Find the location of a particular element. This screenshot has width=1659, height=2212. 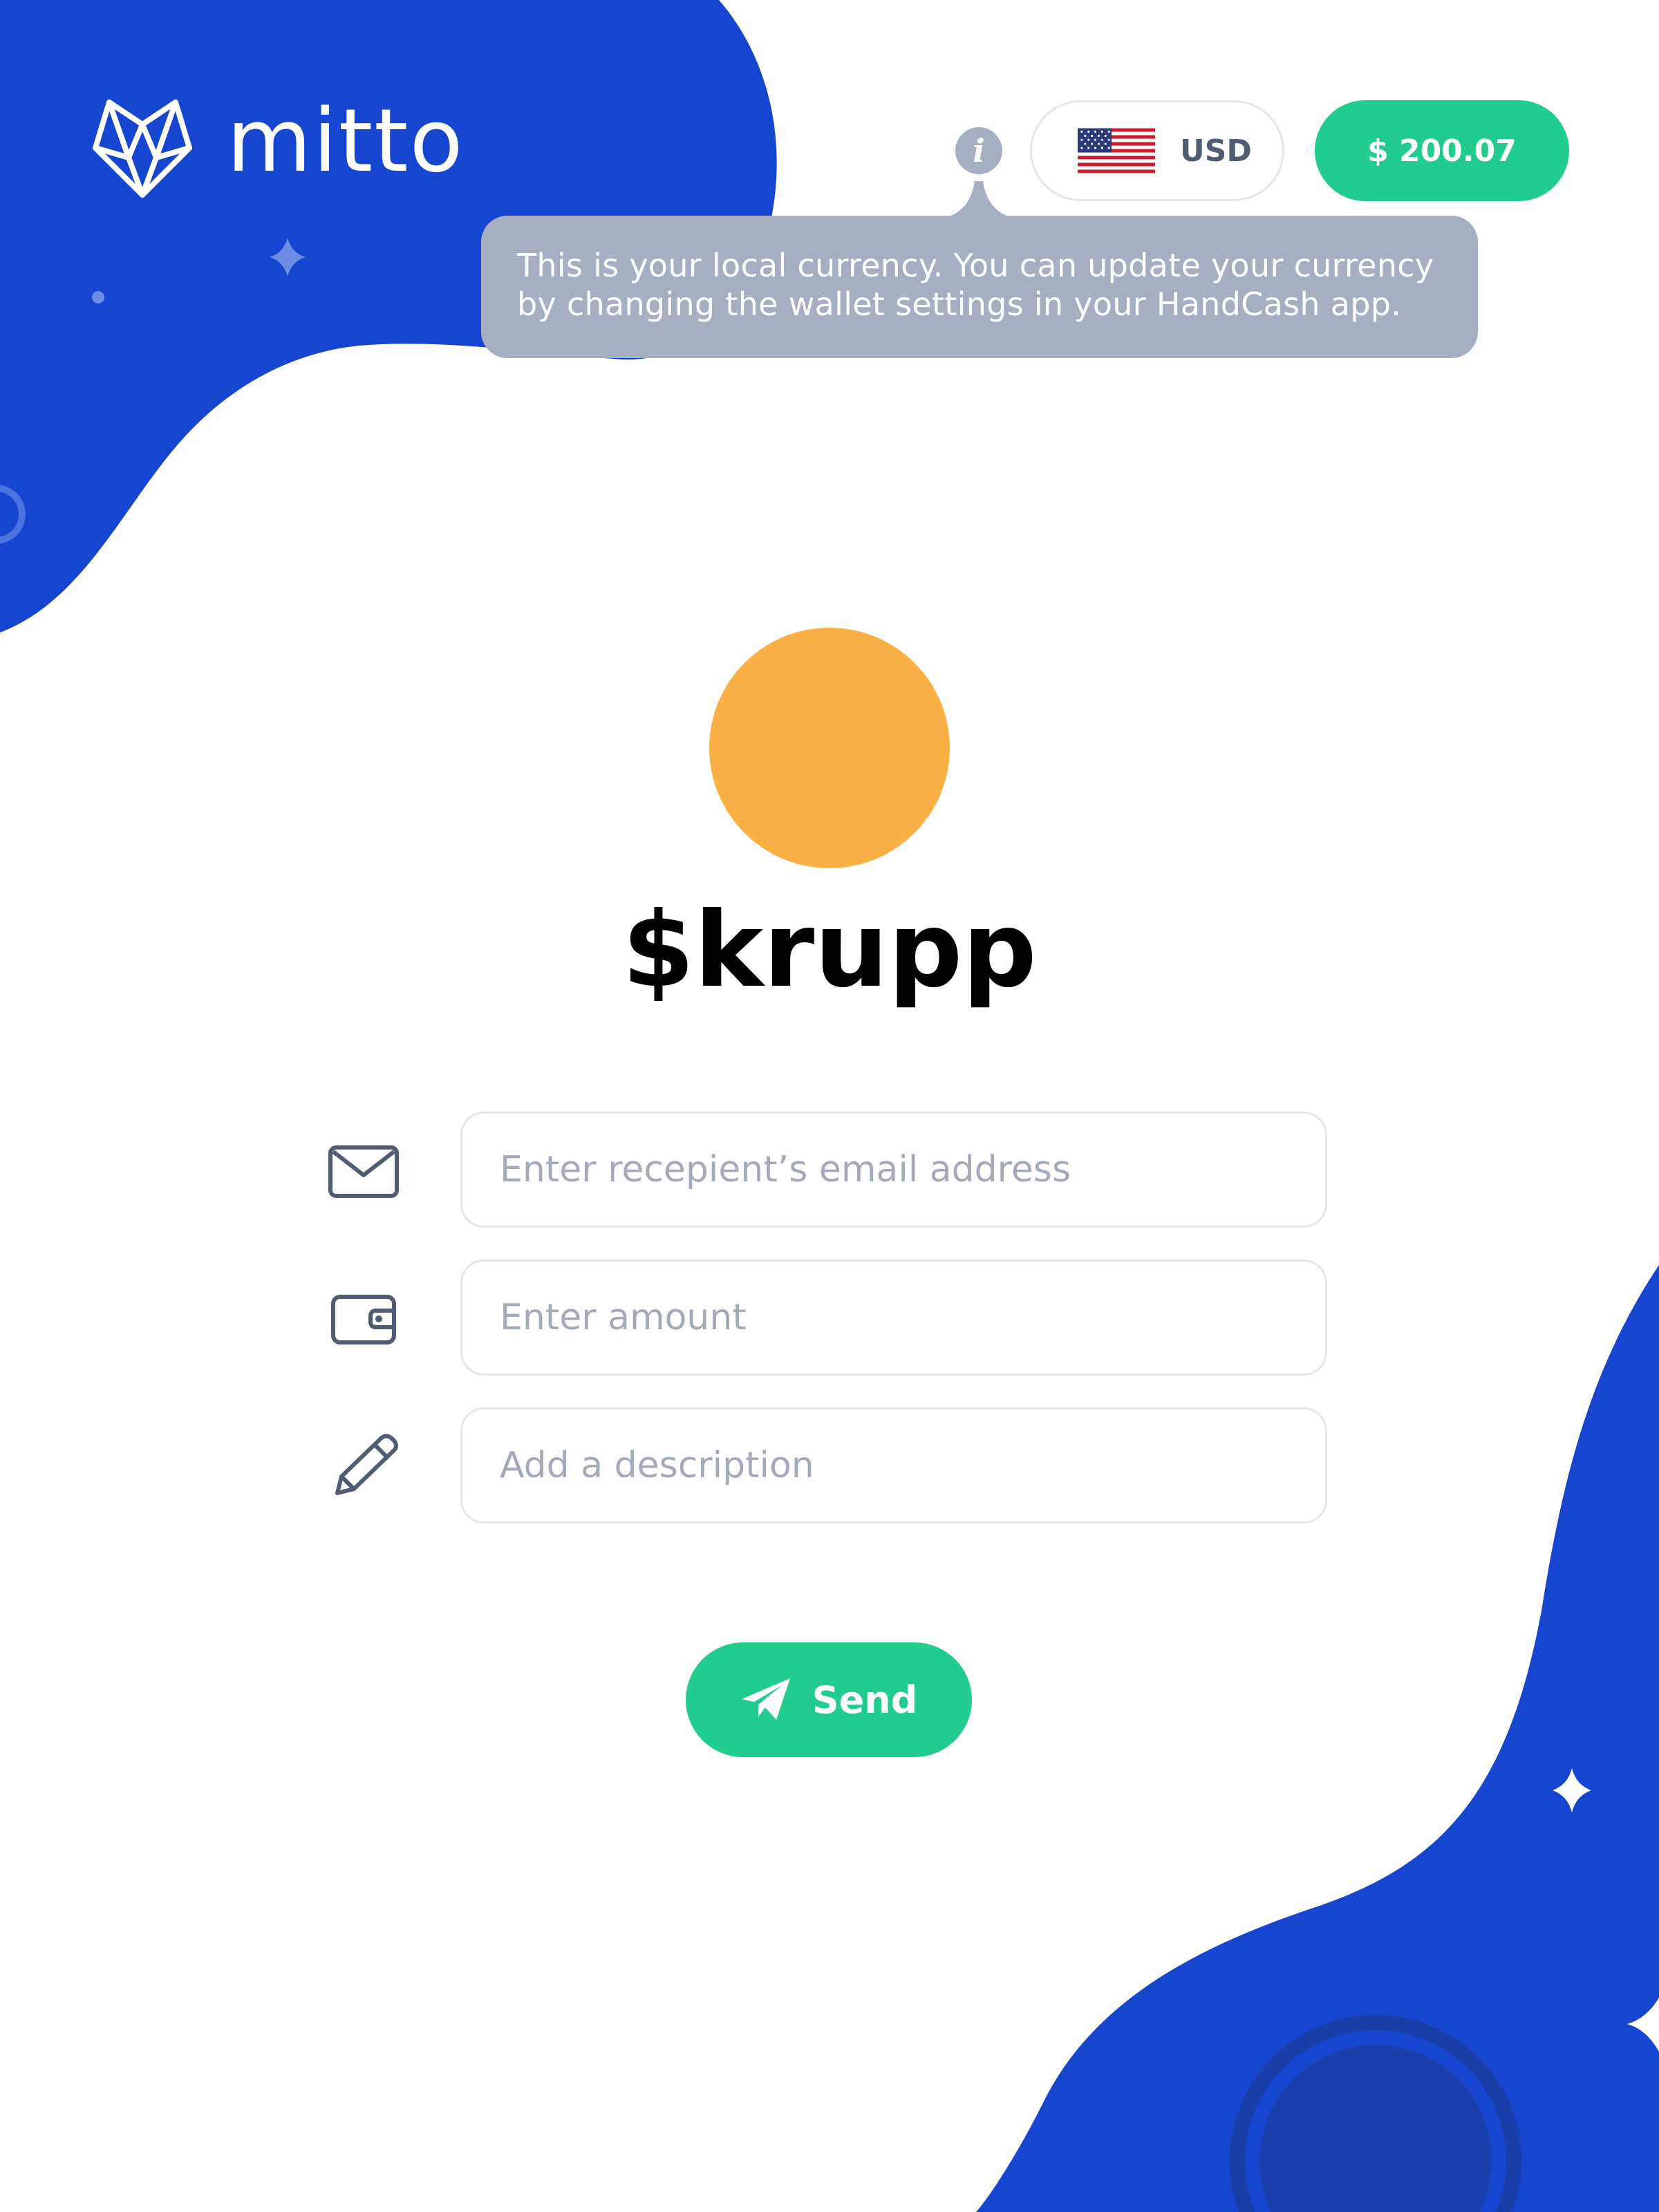

brand-name: mitto is located at coordinates (346, 140).